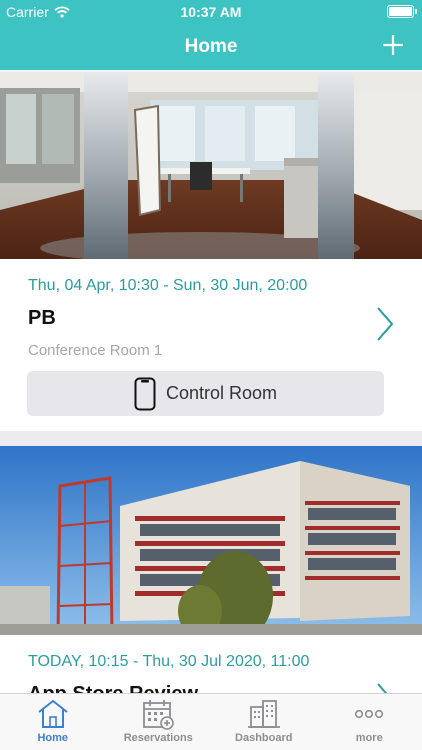 This screenshot has height=750, width=422. I want to click on page-title: Home, so click(211, 46).